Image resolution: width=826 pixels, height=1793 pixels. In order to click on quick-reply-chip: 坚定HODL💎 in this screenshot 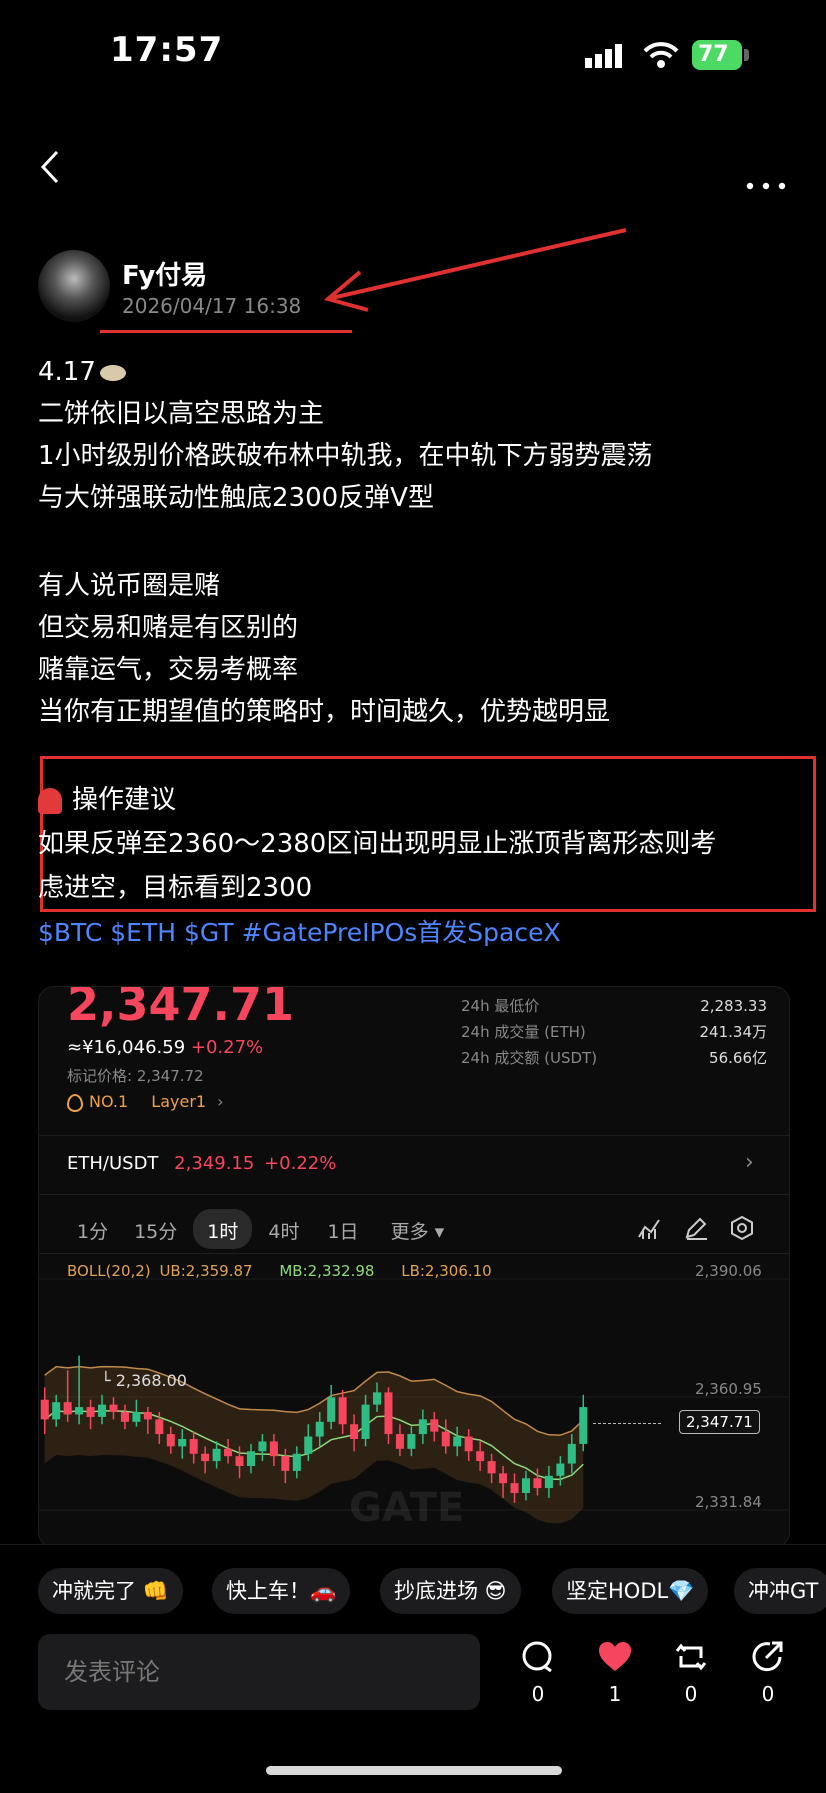, I will do `click(630, 1591)`.